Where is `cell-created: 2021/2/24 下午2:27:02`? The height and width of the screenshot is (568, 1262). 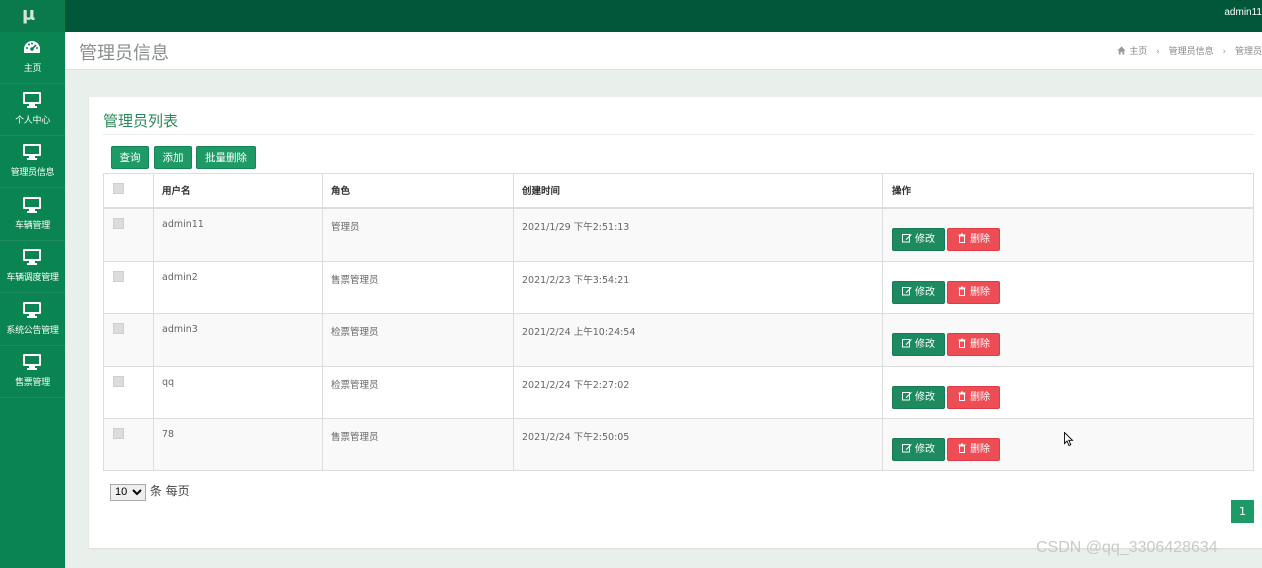
cell-created: 2021/2/24 下午2:27:02 is located at coordinates (576, 385).